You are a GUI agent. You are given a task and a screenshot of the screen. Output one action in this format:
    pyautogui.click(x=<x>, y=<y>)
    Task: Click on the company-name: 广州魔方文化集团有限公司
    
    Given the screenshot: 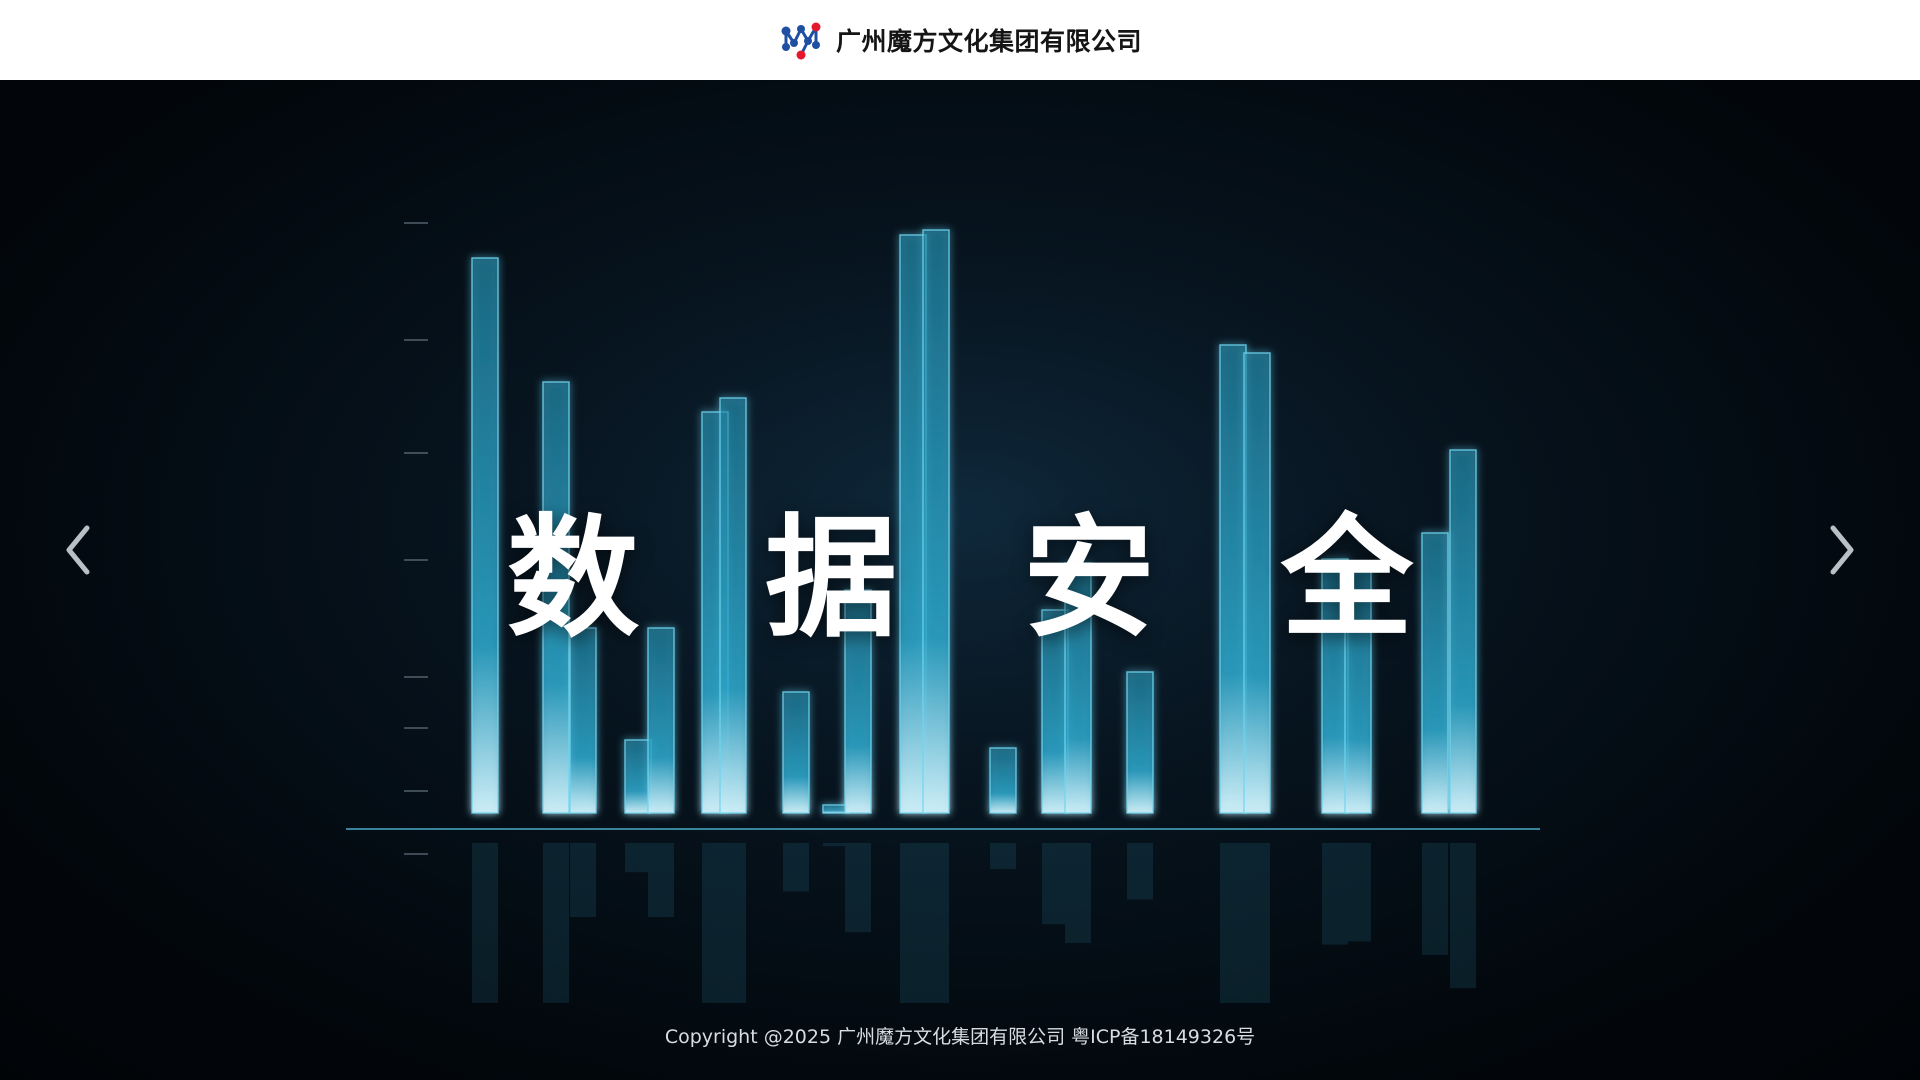 What is the action you would take?
    pyautogui.click(x=988, y=41)
    